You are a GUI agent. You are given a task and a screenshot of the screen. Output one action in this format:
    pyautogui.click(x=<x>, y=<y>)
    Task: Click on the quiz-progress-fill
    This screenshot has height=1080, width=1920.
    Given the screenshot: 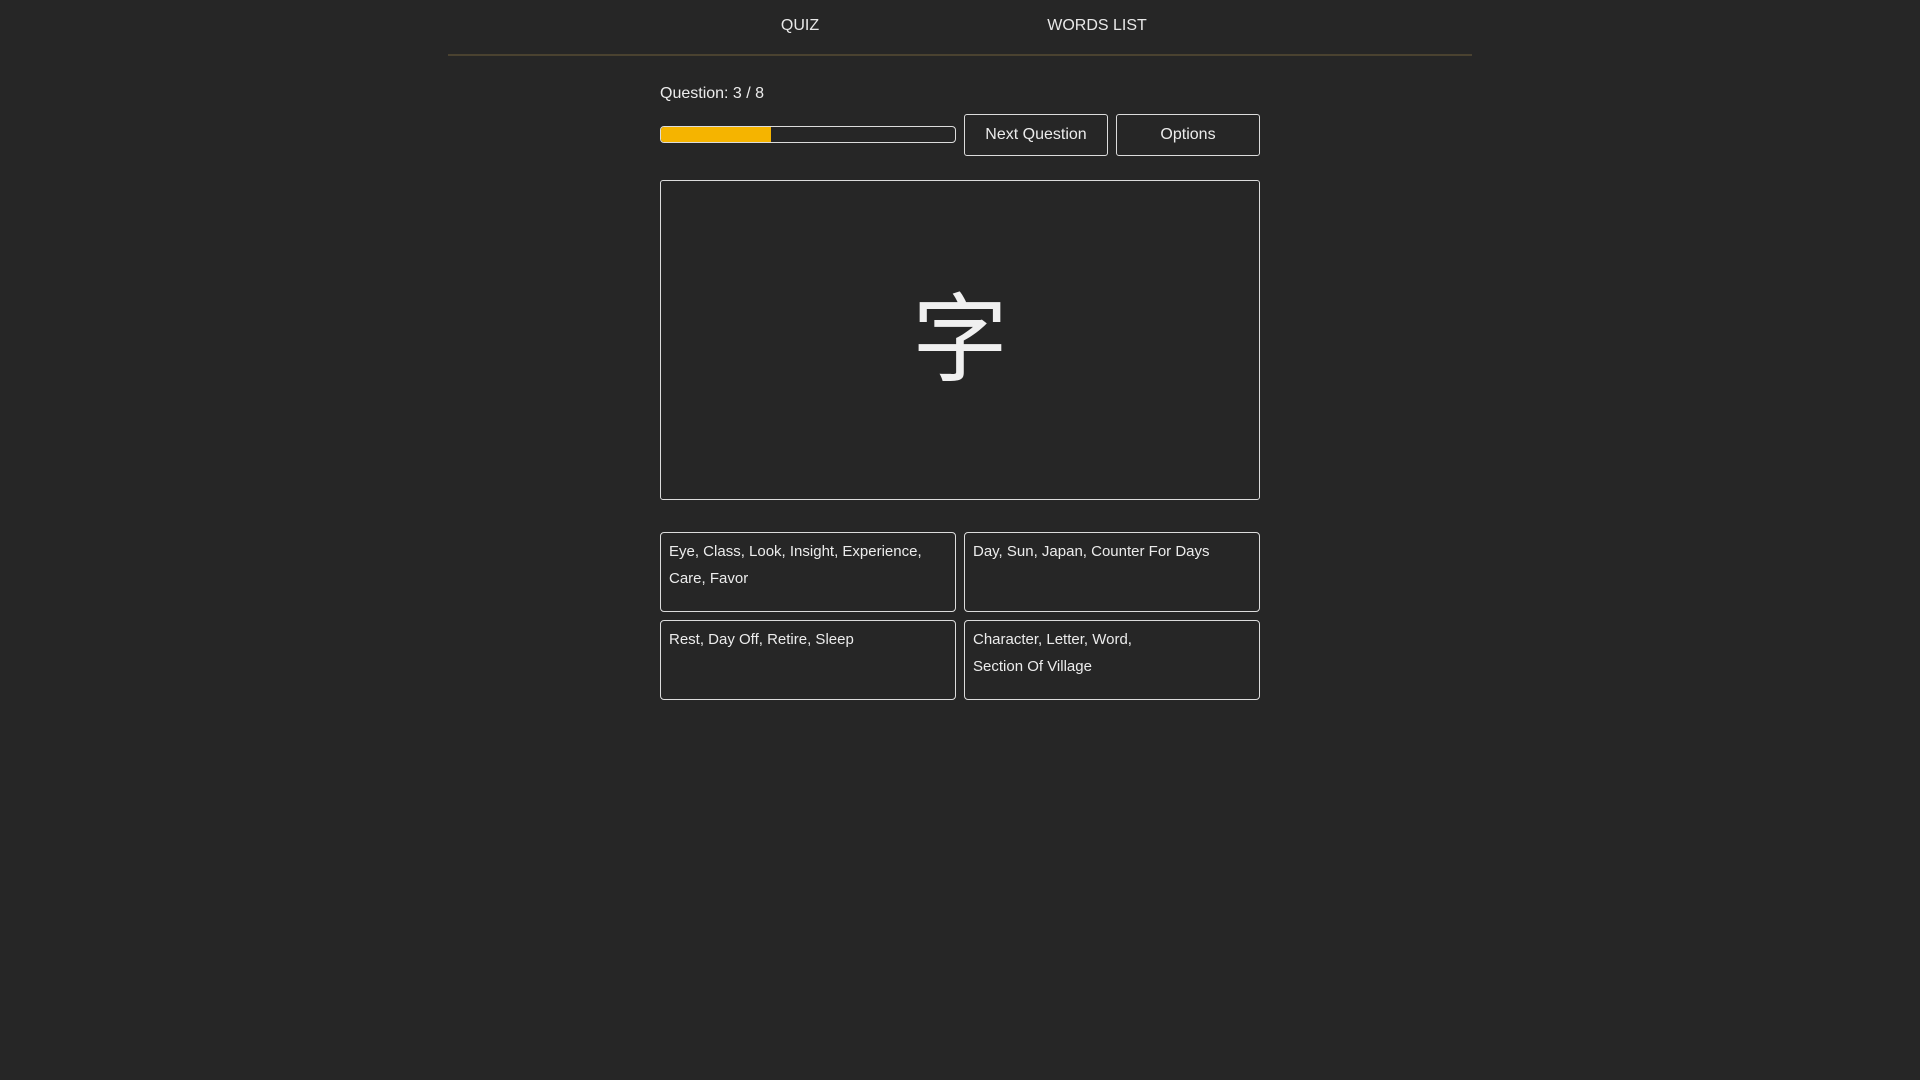 What is the action you would take?
    pyautogui.click(x=716, y=134)
    